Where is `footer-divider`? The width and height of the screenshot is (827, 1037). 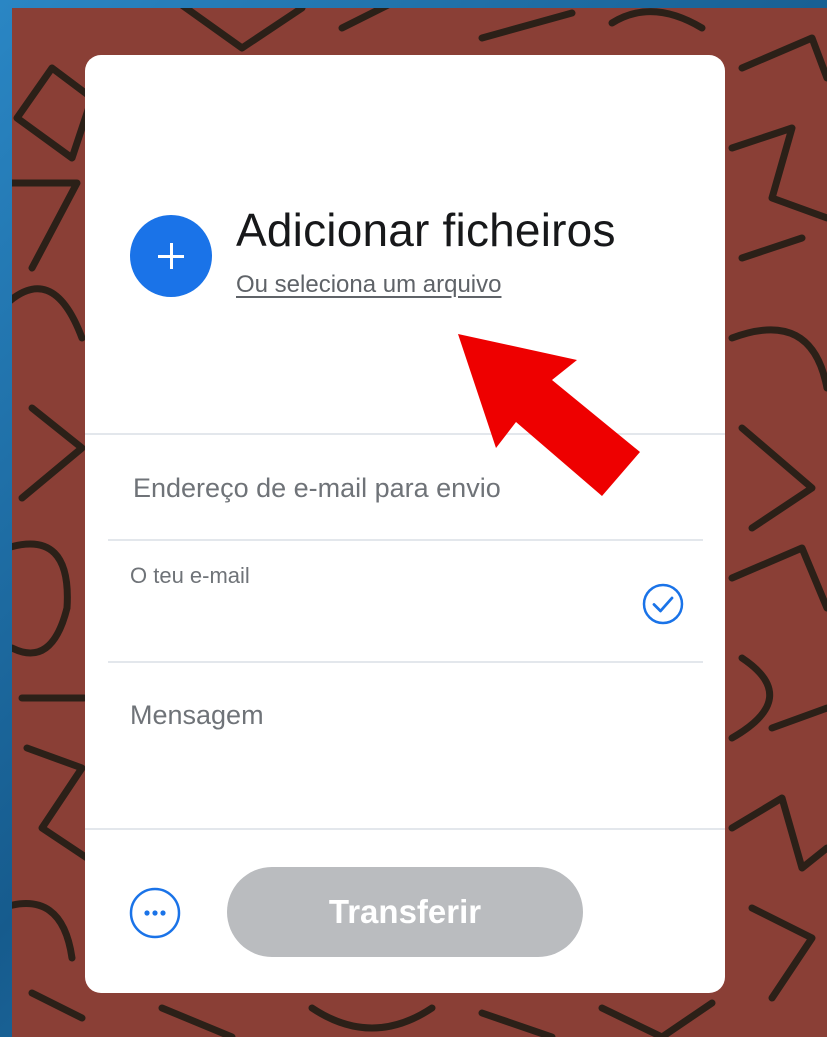 footer-divider is located at coordinates (405, 829).